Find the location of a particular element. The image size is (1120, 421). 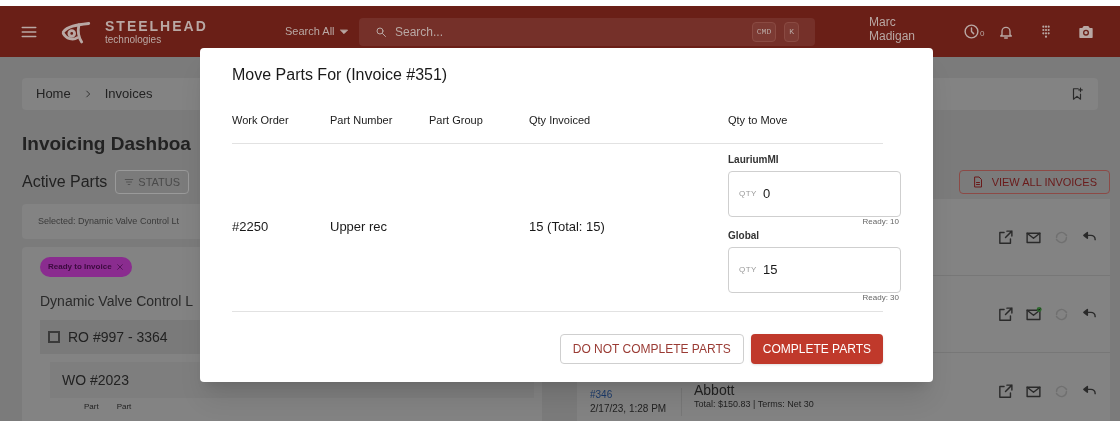

clock-icon is located at coordinates (971, 31).